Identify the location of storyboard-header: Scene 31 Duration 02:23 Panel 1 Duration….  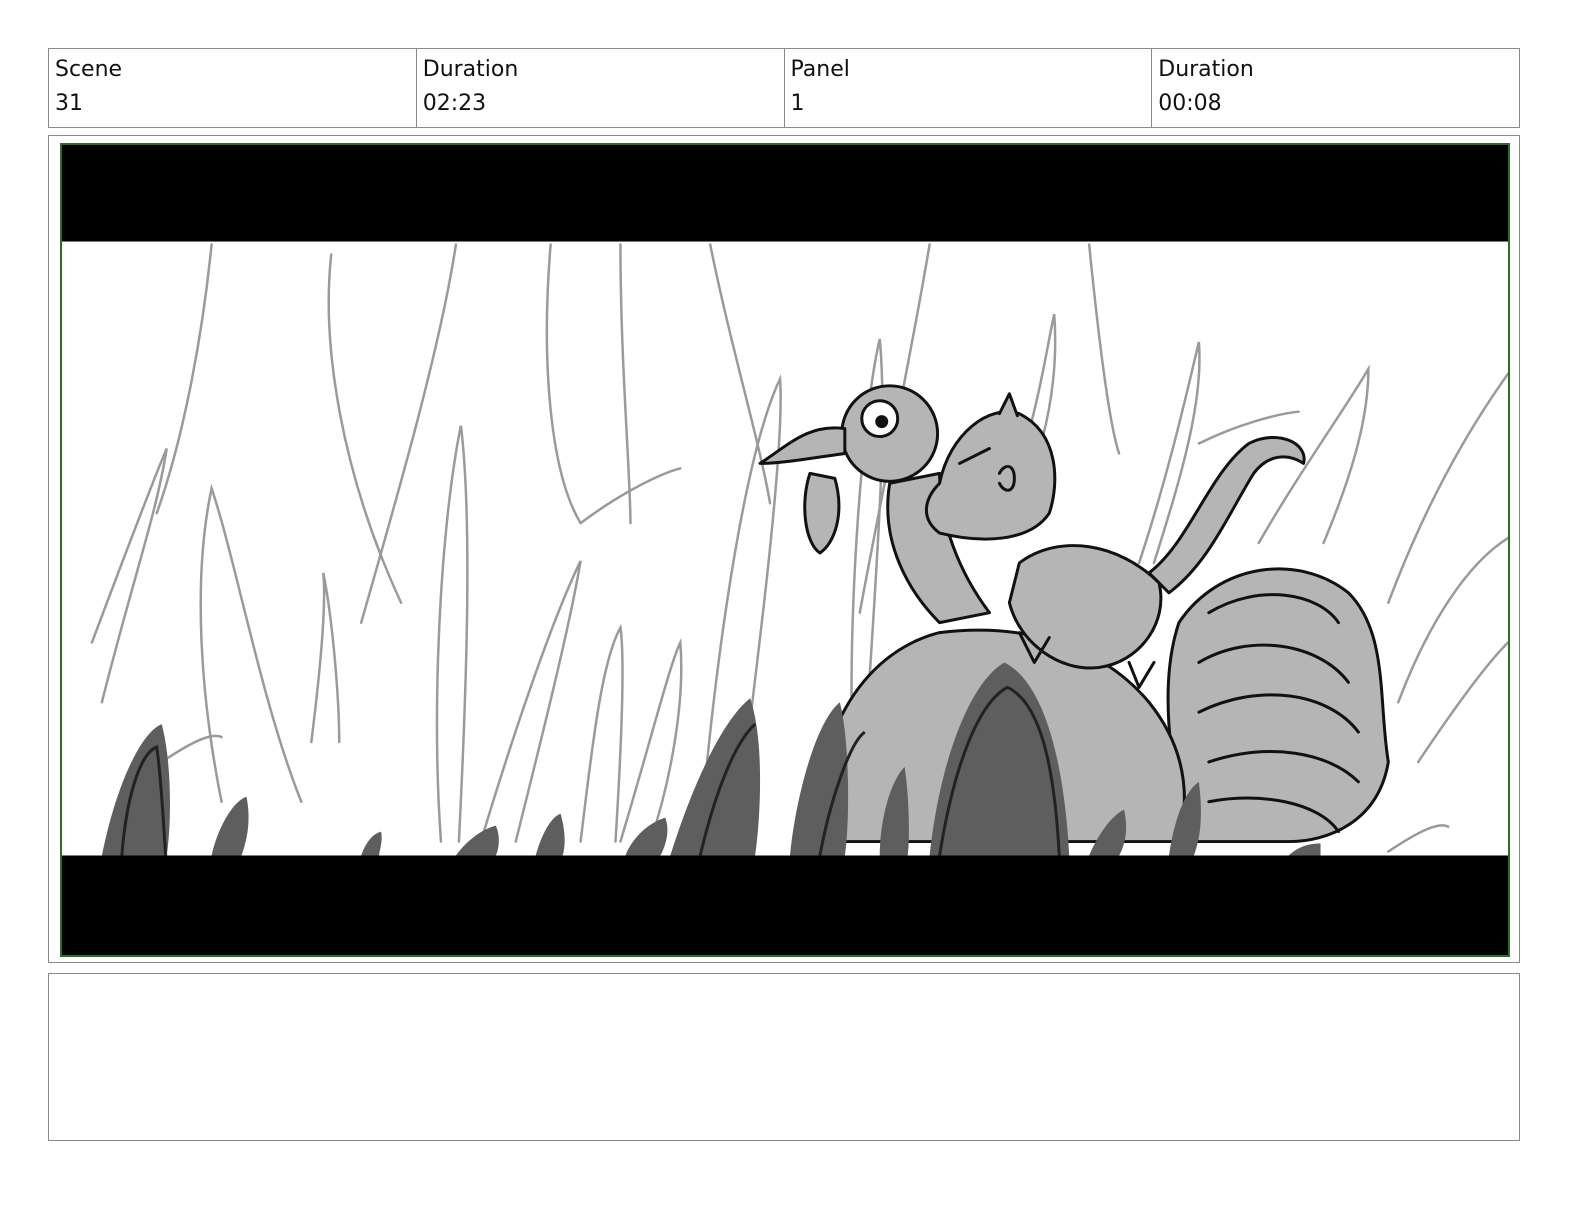
(784, 88).